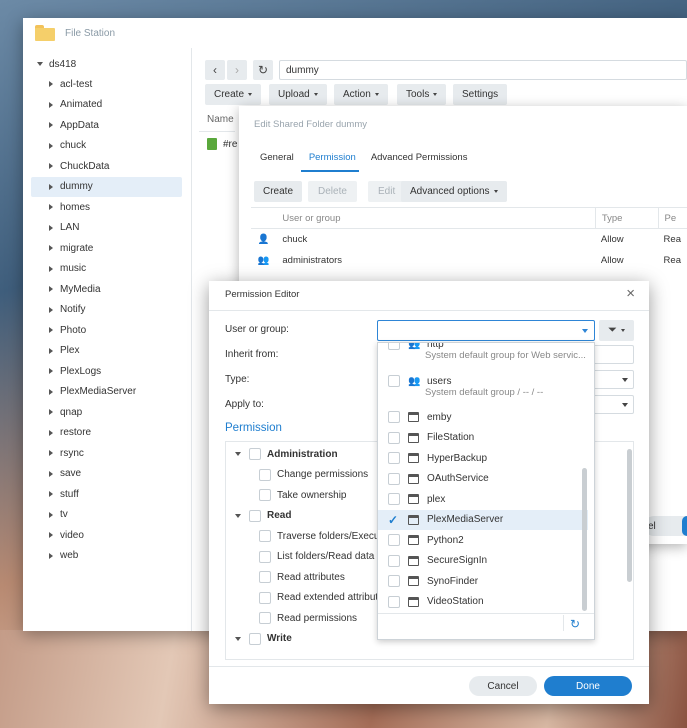 Image resolution: width=687 pixels, height=728 pixels. What do you see at coordinates (323, 536) in the screenshot?
I see `permission-item: Traverse folders/Execute` at bounding box center [323, 536].